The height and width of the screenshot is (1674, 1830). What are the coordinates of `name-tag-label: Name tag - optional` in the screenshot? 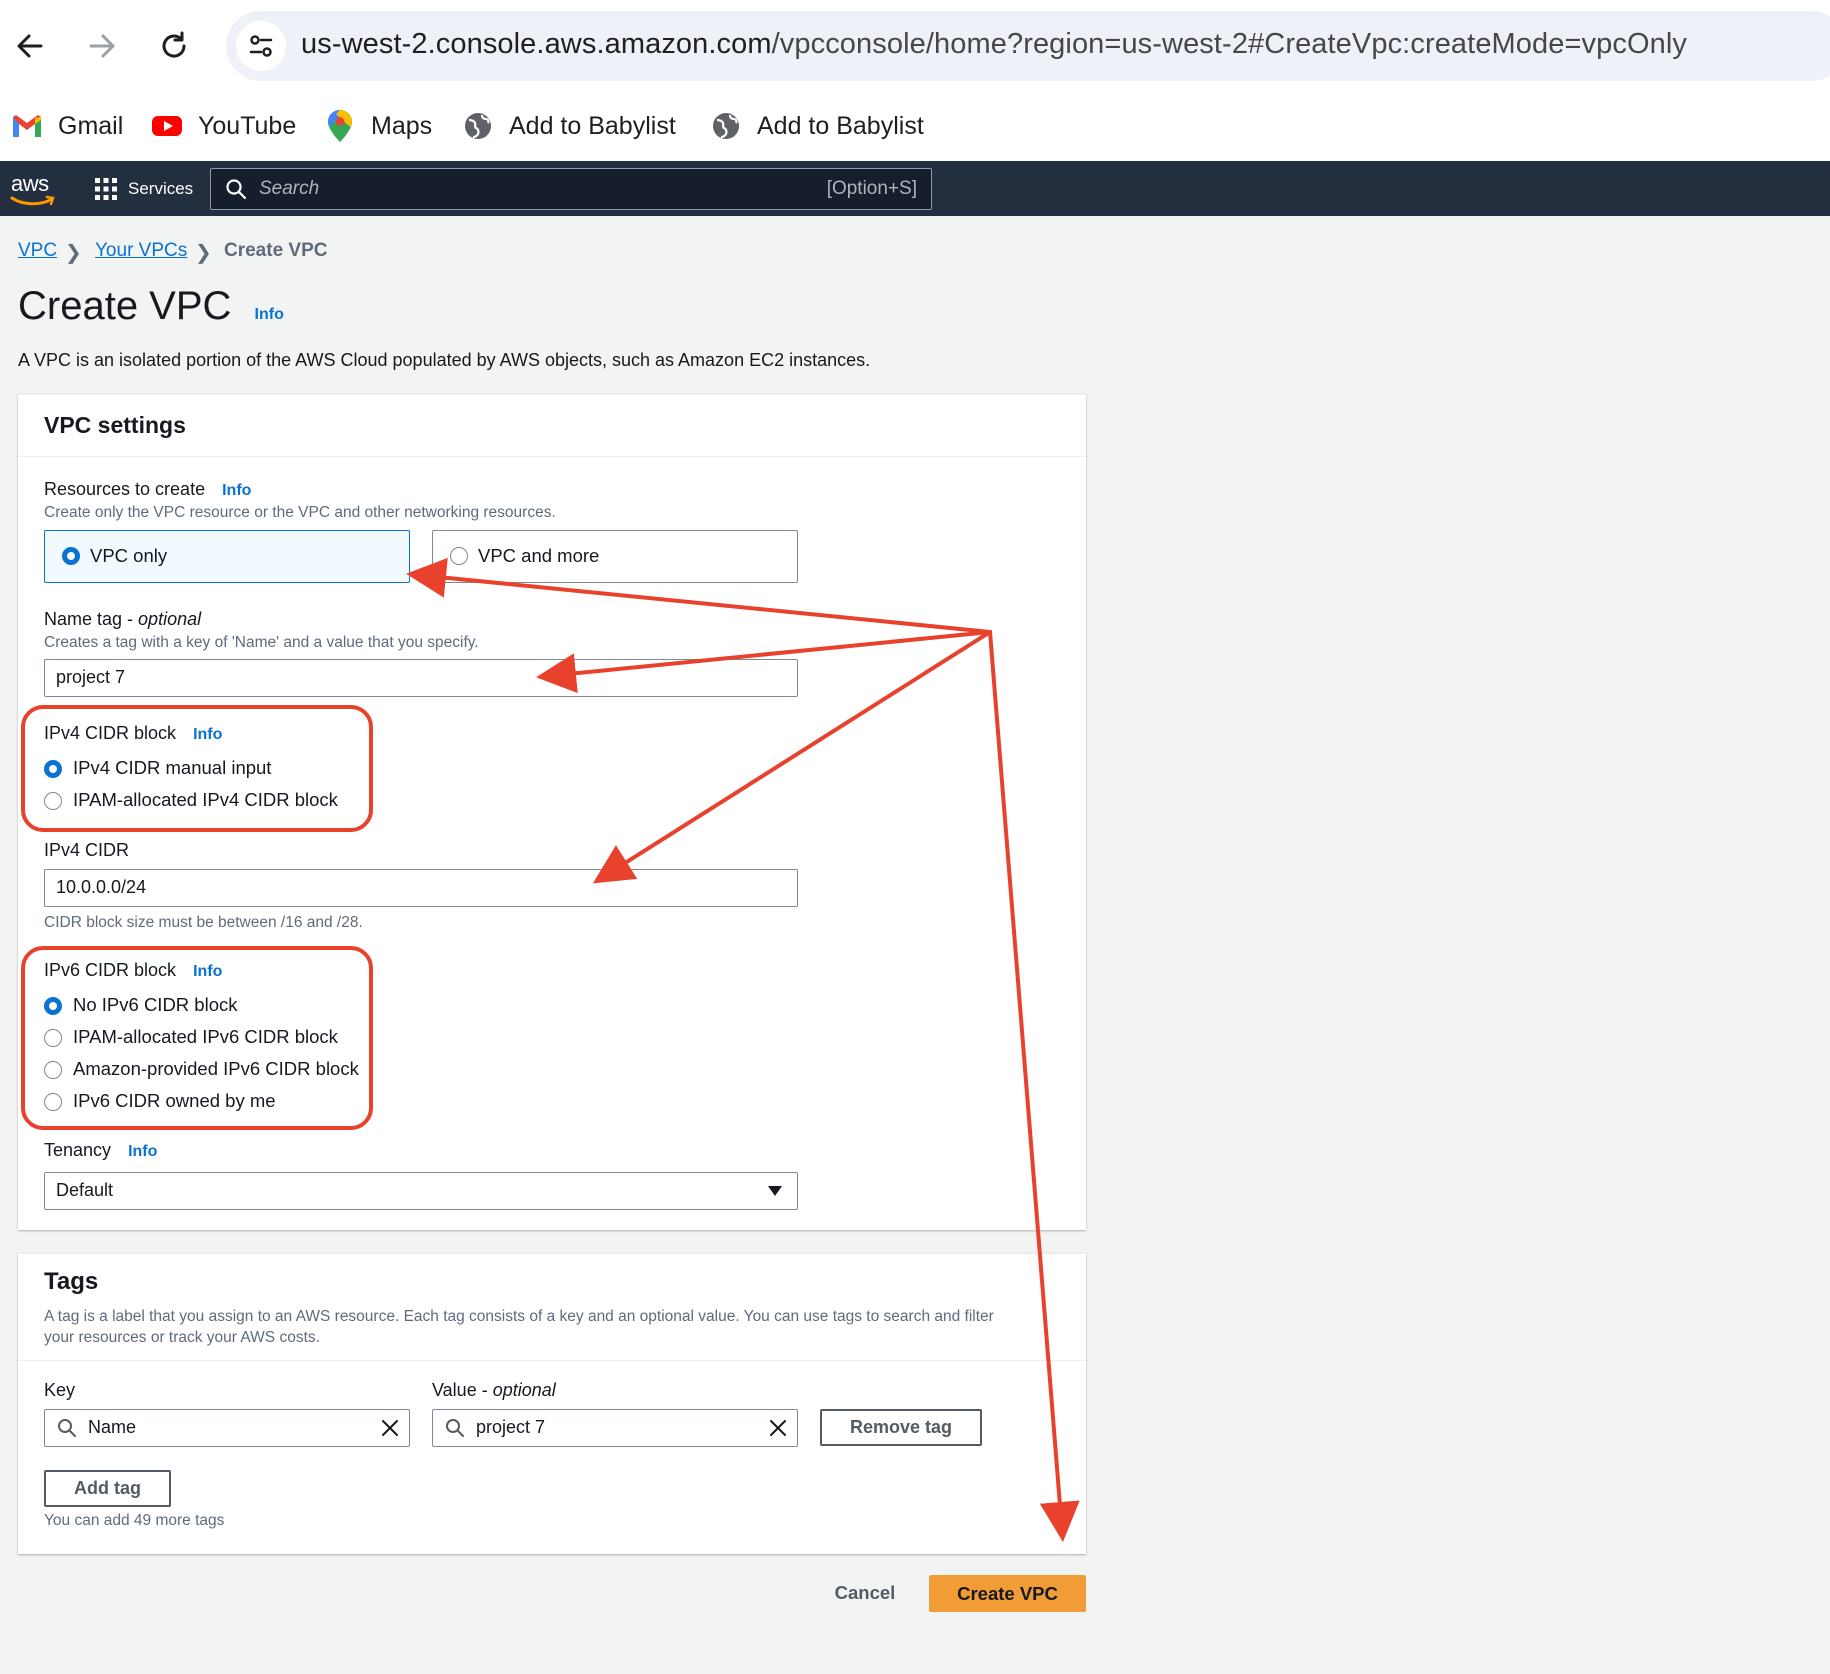 It's located at (122, 619).